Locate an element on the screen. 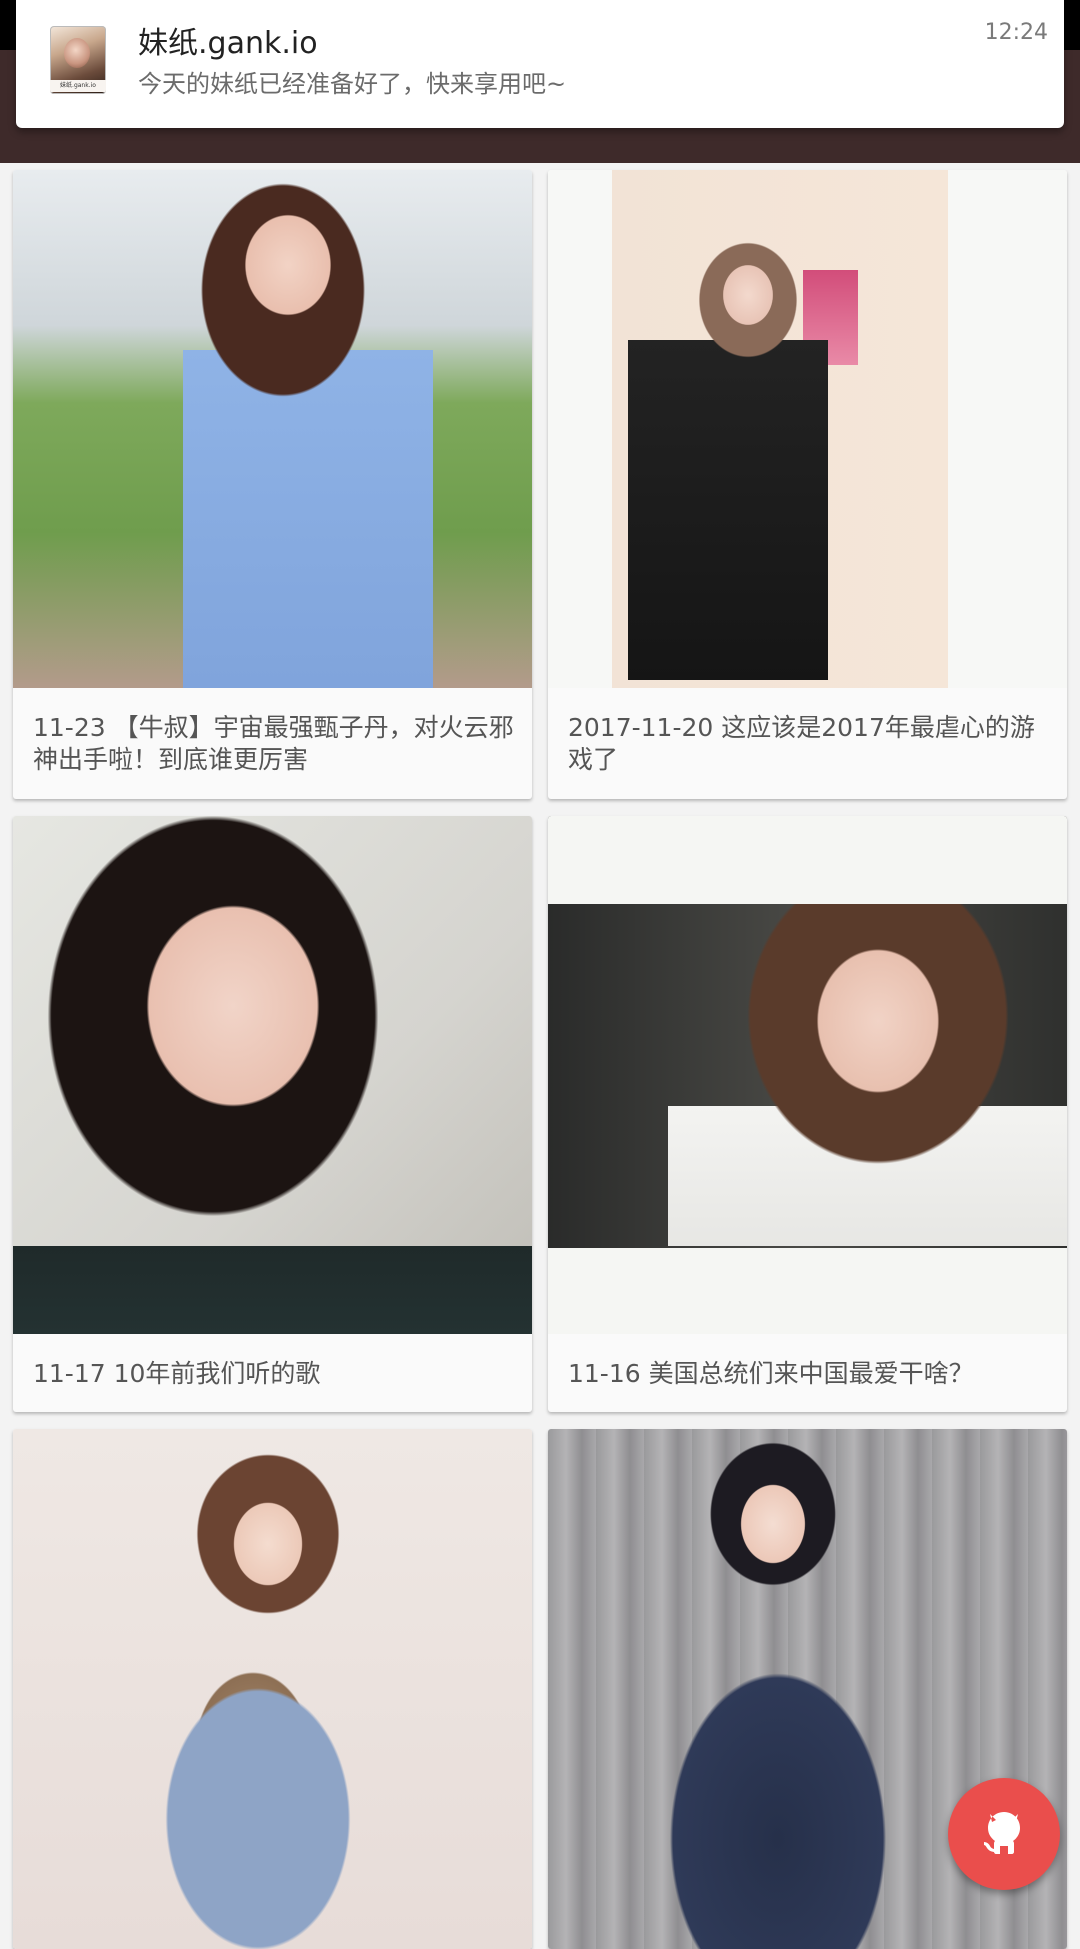  feed-card: 11-17 10年前我们听的歌 is located at coordinates (272, 1114).